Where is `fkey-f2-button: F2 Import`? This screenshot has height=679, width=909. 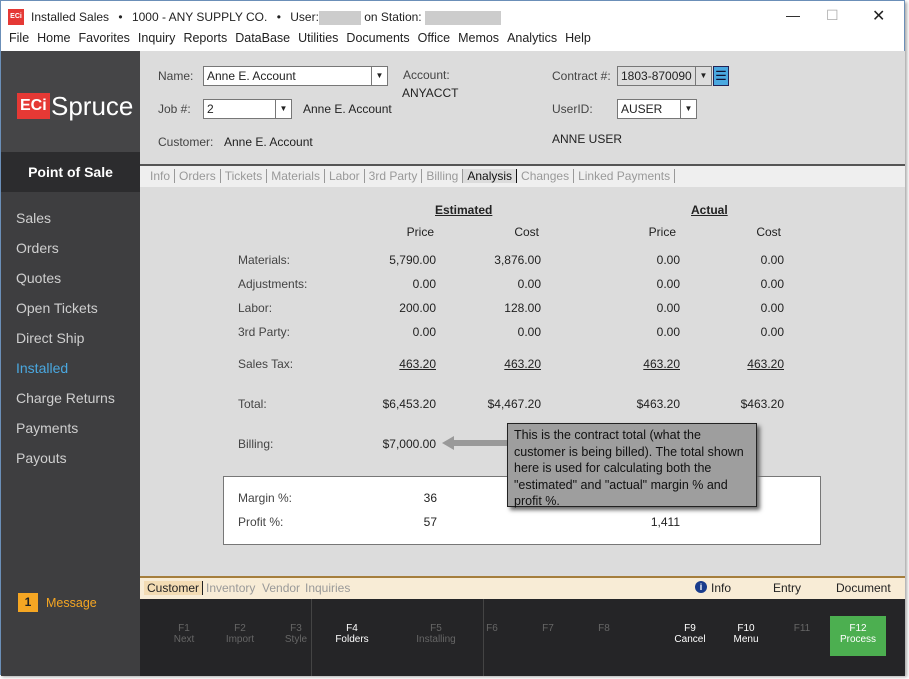
fkey-f2-button: F2 Import is located at coordinates (240, 634).